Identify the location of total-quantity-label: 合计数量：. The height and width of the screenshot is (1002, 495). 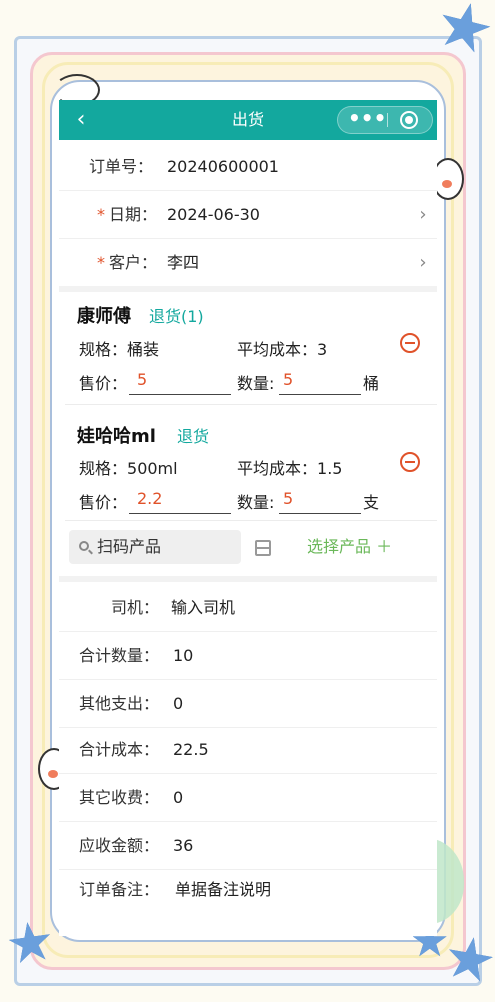
(119, 655).